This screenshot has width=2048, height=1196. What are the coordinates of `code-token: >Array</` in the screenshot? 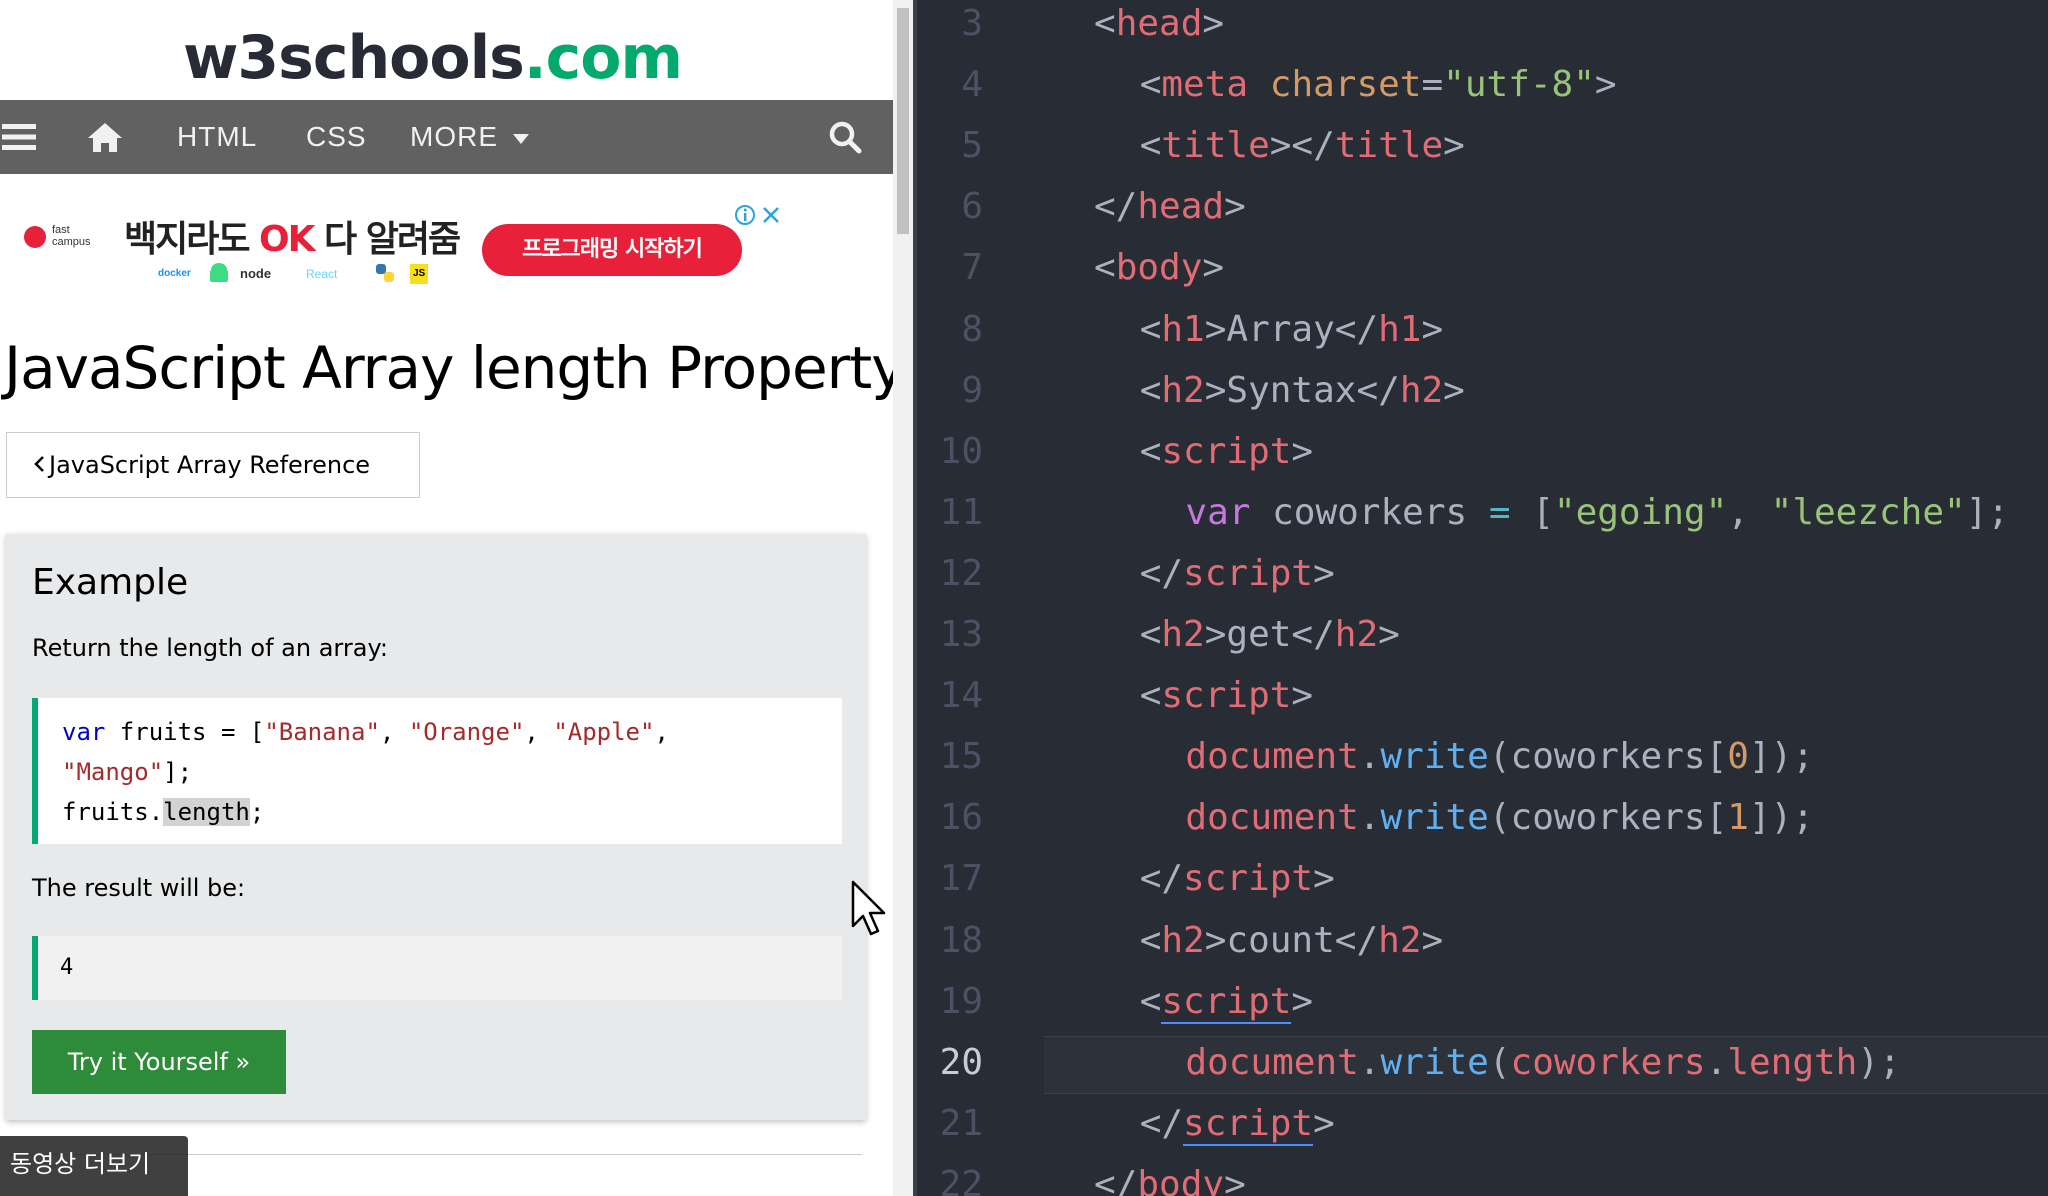 It's located at (1291, 329).